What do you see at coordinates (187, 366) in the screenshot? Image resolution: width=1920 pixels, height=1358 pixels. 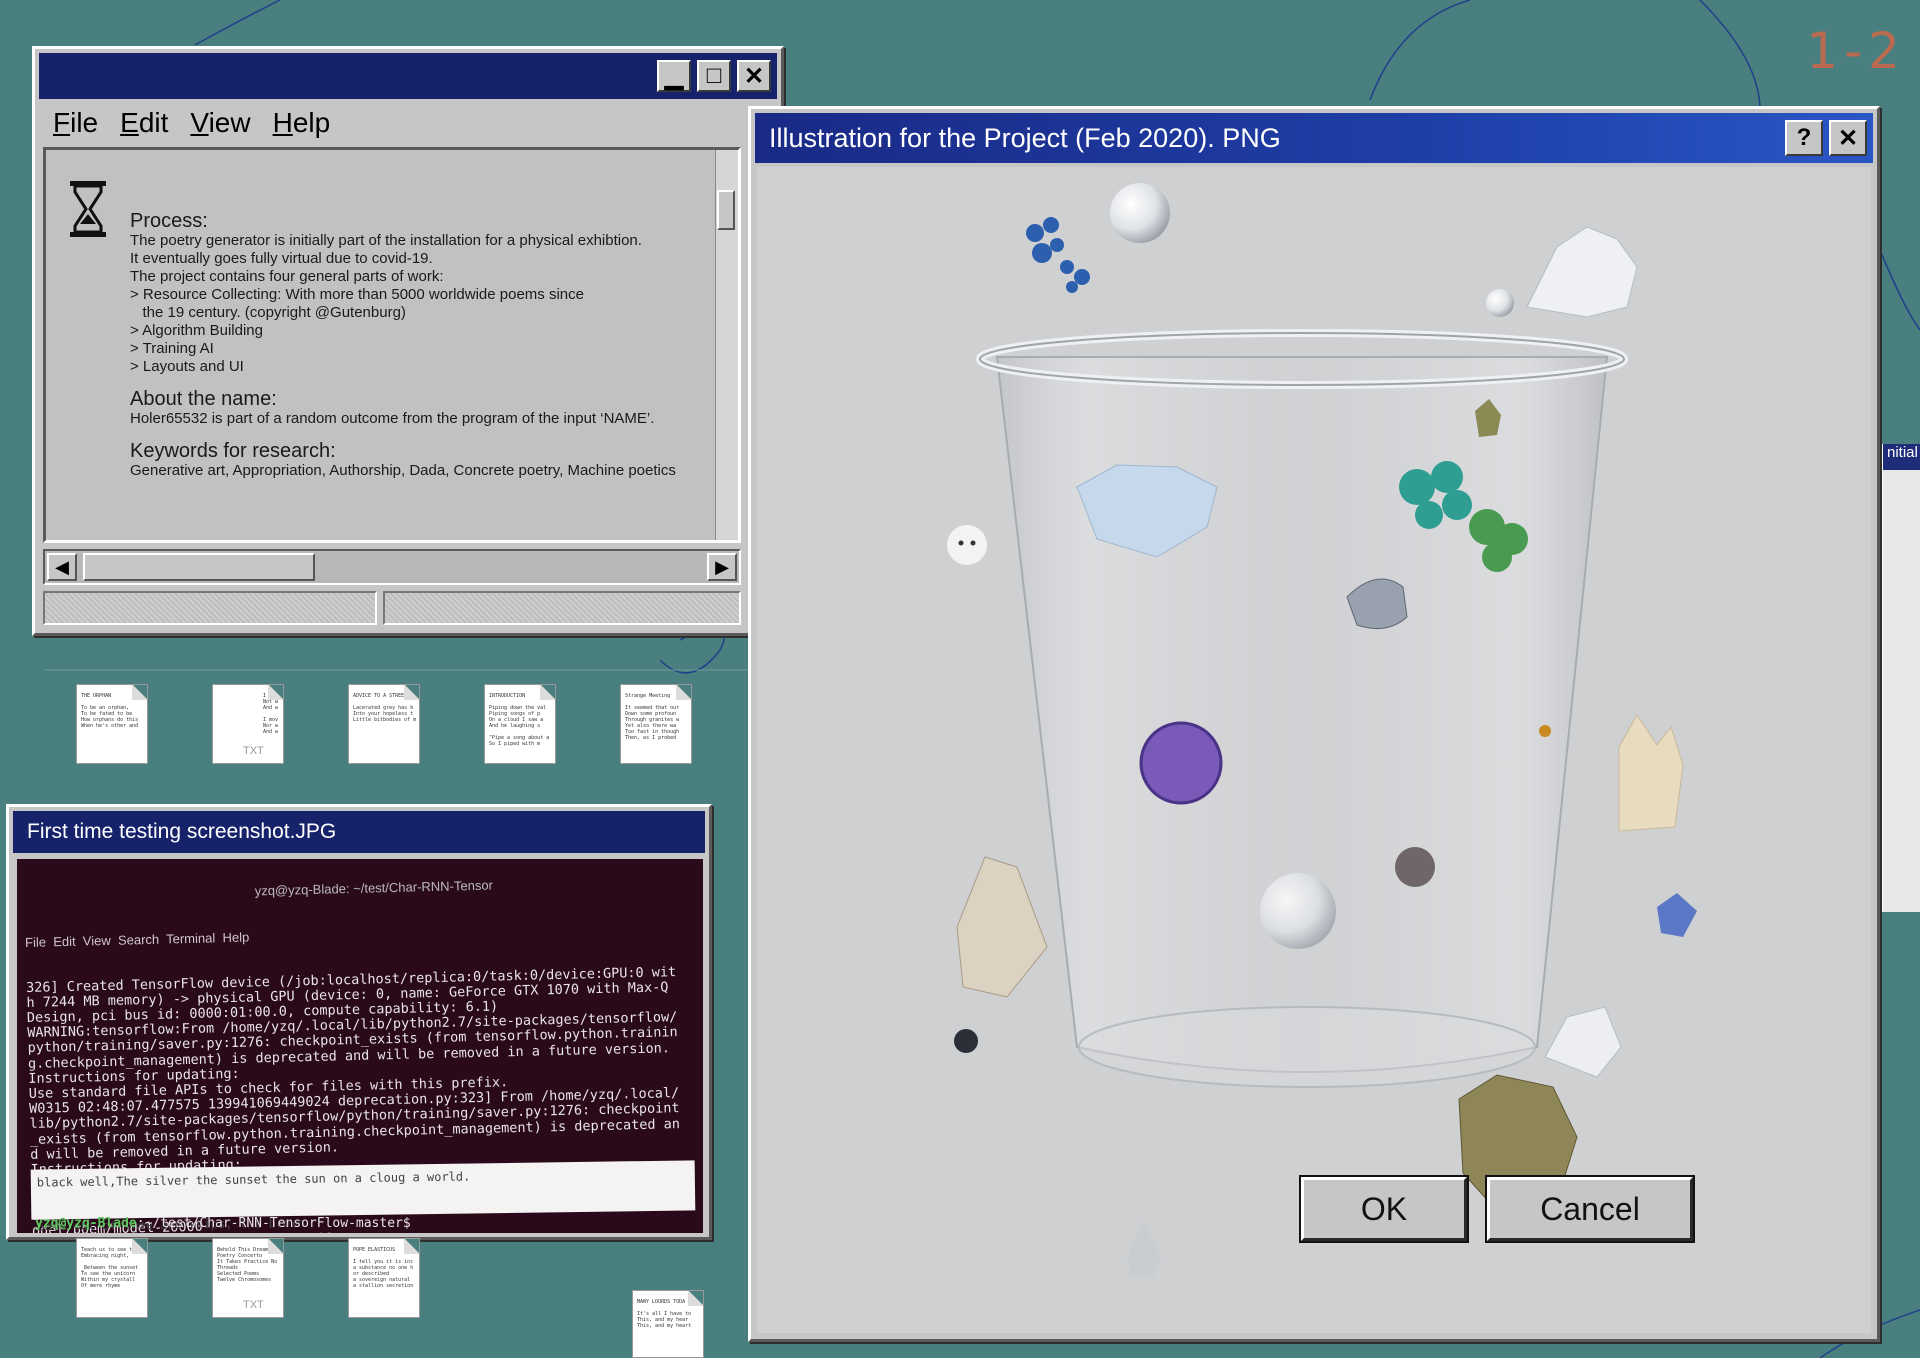 I see `text-line: > Layouts and UI` at bounding box center [187, 366].